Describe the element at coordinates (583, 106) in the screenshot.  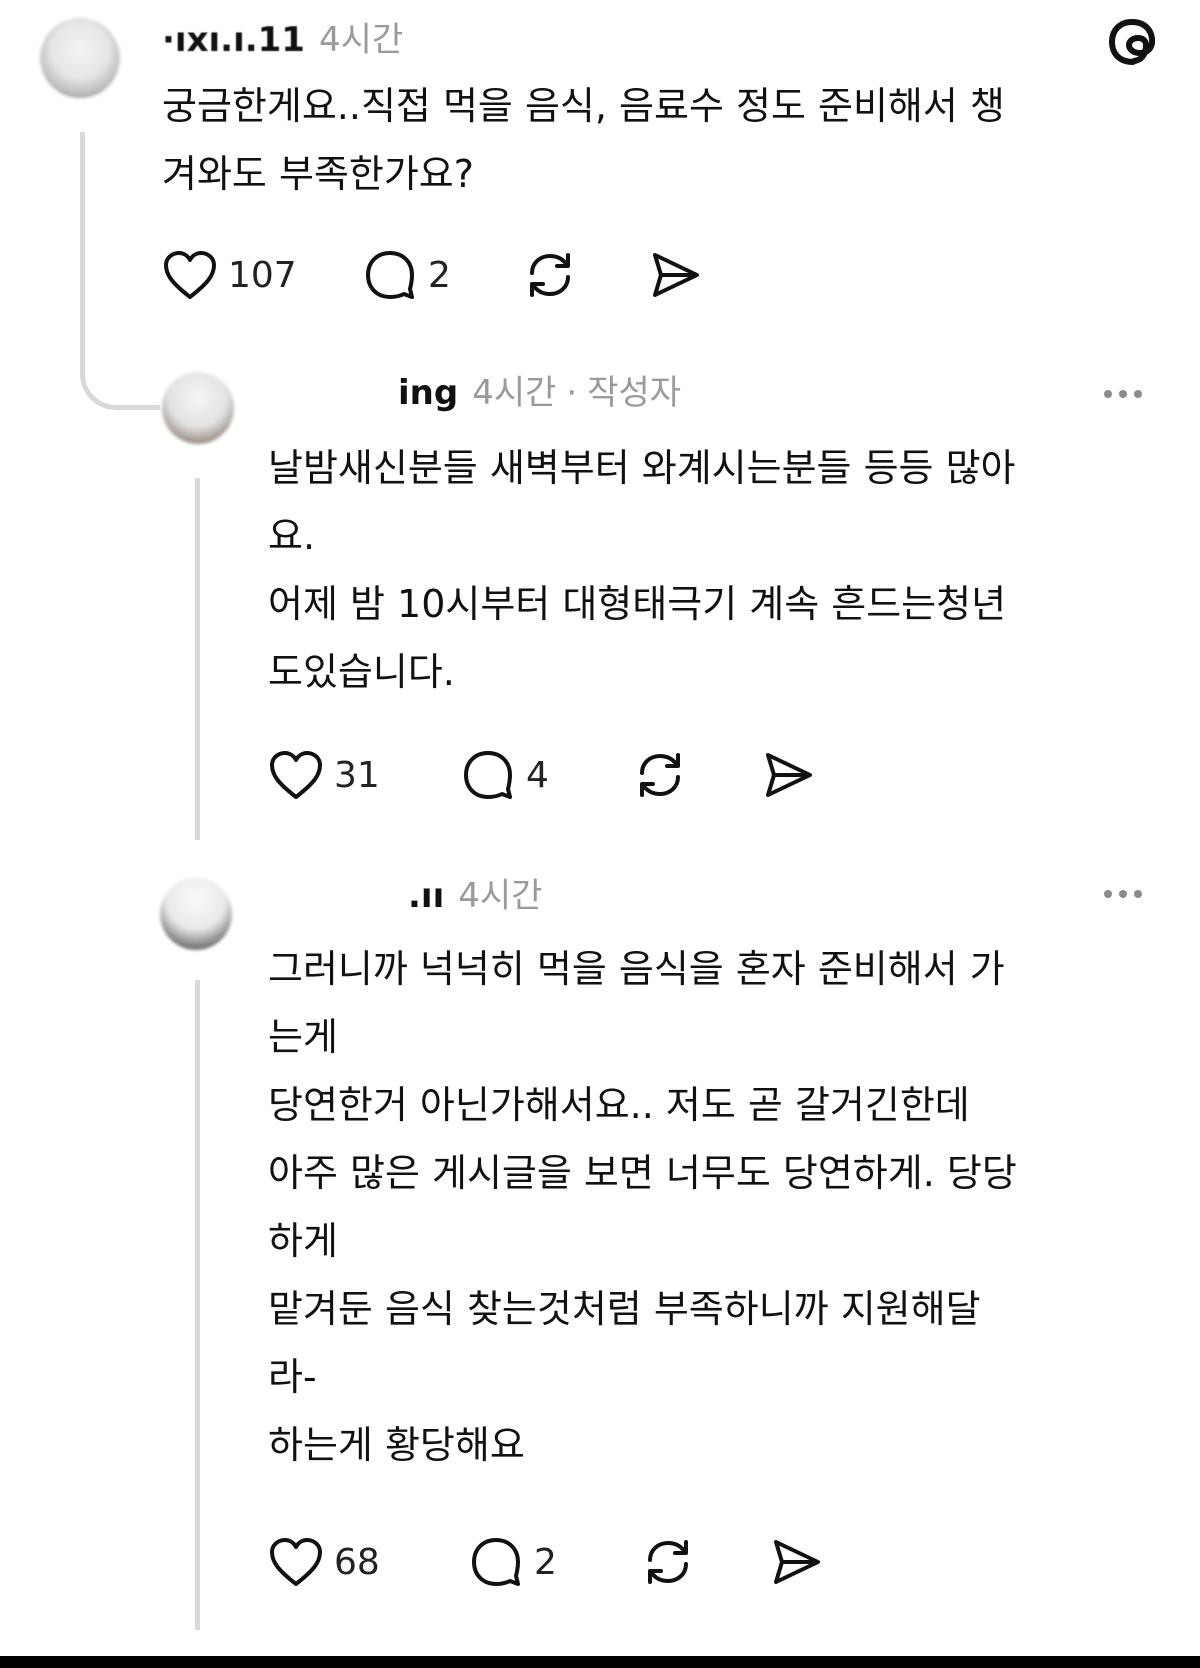
I see `post-text-line: 궁금한게요..직접 먹을 음식, 음료수 정도 준비해서 챙` at that location.